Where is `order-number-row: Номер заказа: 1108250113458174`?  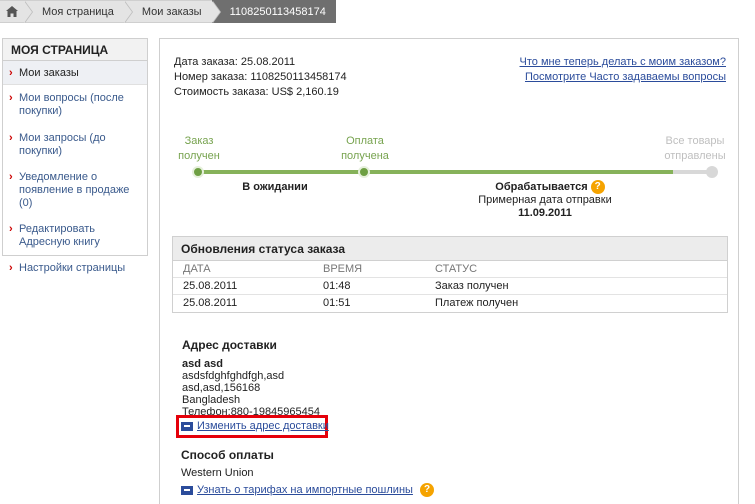 order-number-row: Номер заказа: 1108250113458174 is located at coordinates (260, 77).